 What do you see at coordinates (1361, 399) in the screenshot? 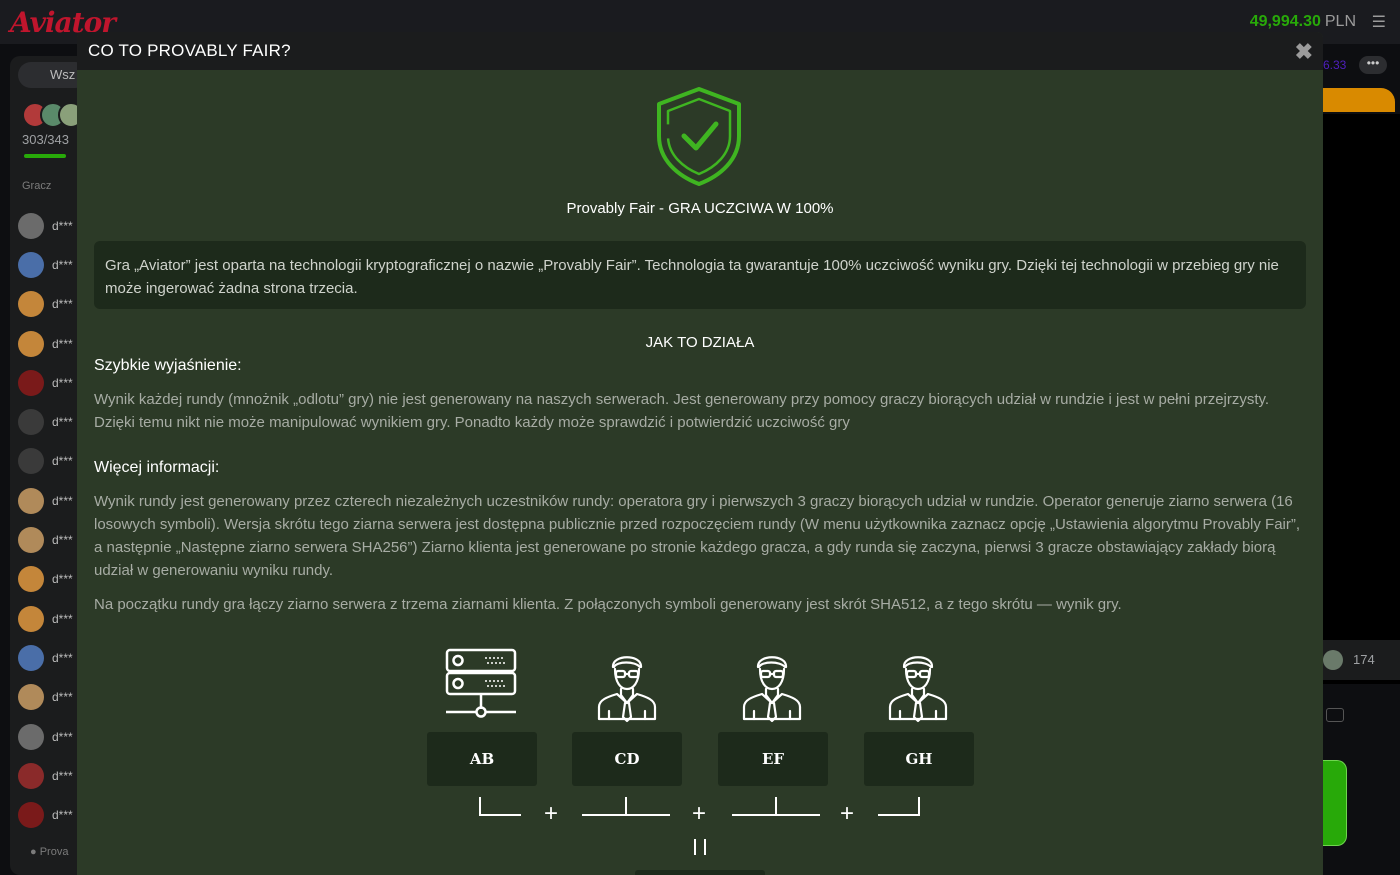
I see `game-canvas` at bounding box center [1361, 399].